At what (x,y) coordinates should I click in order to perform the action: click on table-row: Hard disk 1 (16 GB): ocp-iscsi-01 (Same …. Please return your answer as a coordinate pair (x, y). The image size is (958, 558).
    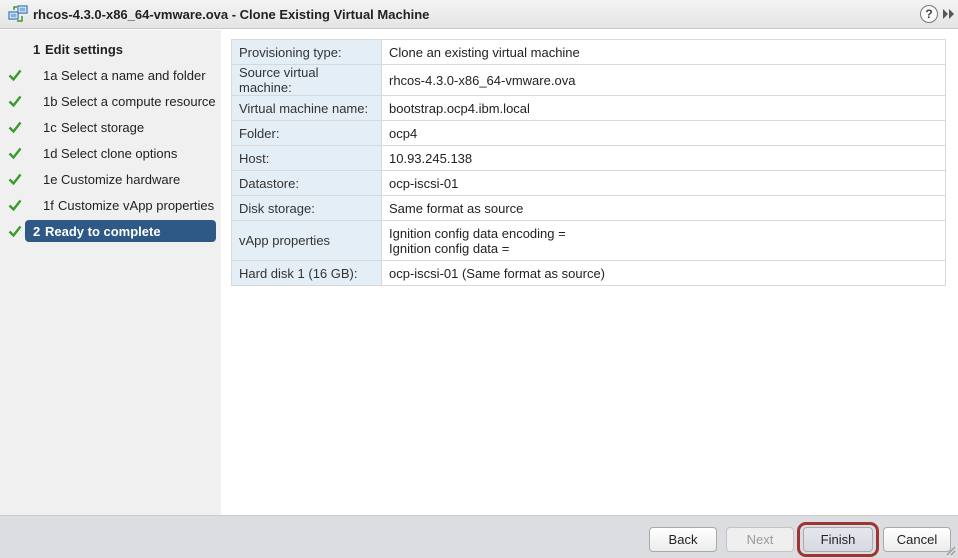
    Looking at the image, I should click on (588, 273).